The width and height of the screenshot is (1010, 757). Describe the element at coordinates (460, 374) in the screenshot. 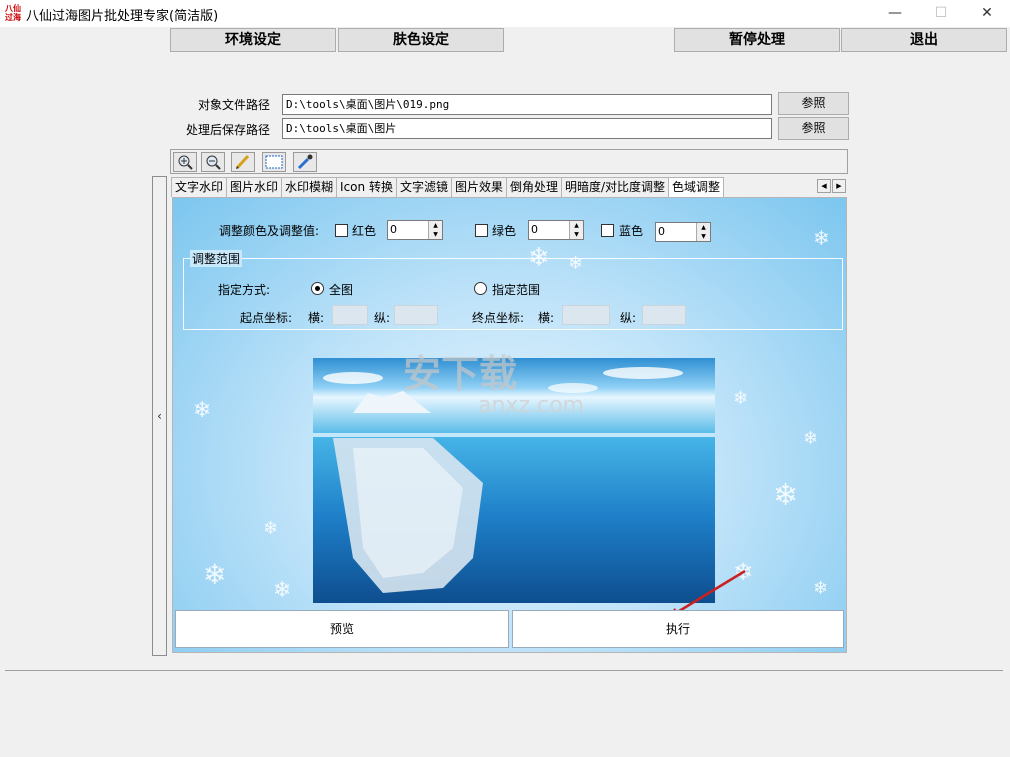

I see `watermark-brand: 安下载` at that location.